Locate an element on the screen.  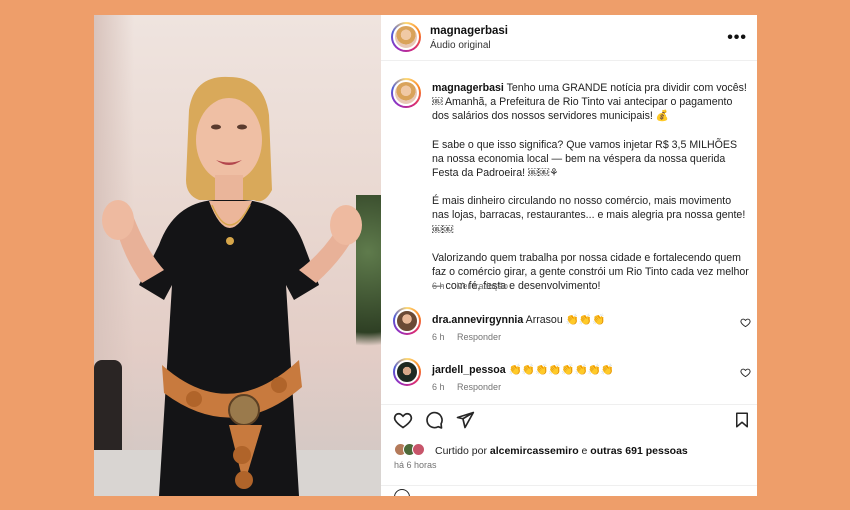
post-header: magnagerbasi Áudio original ••• is located at coordinates (569, 38).